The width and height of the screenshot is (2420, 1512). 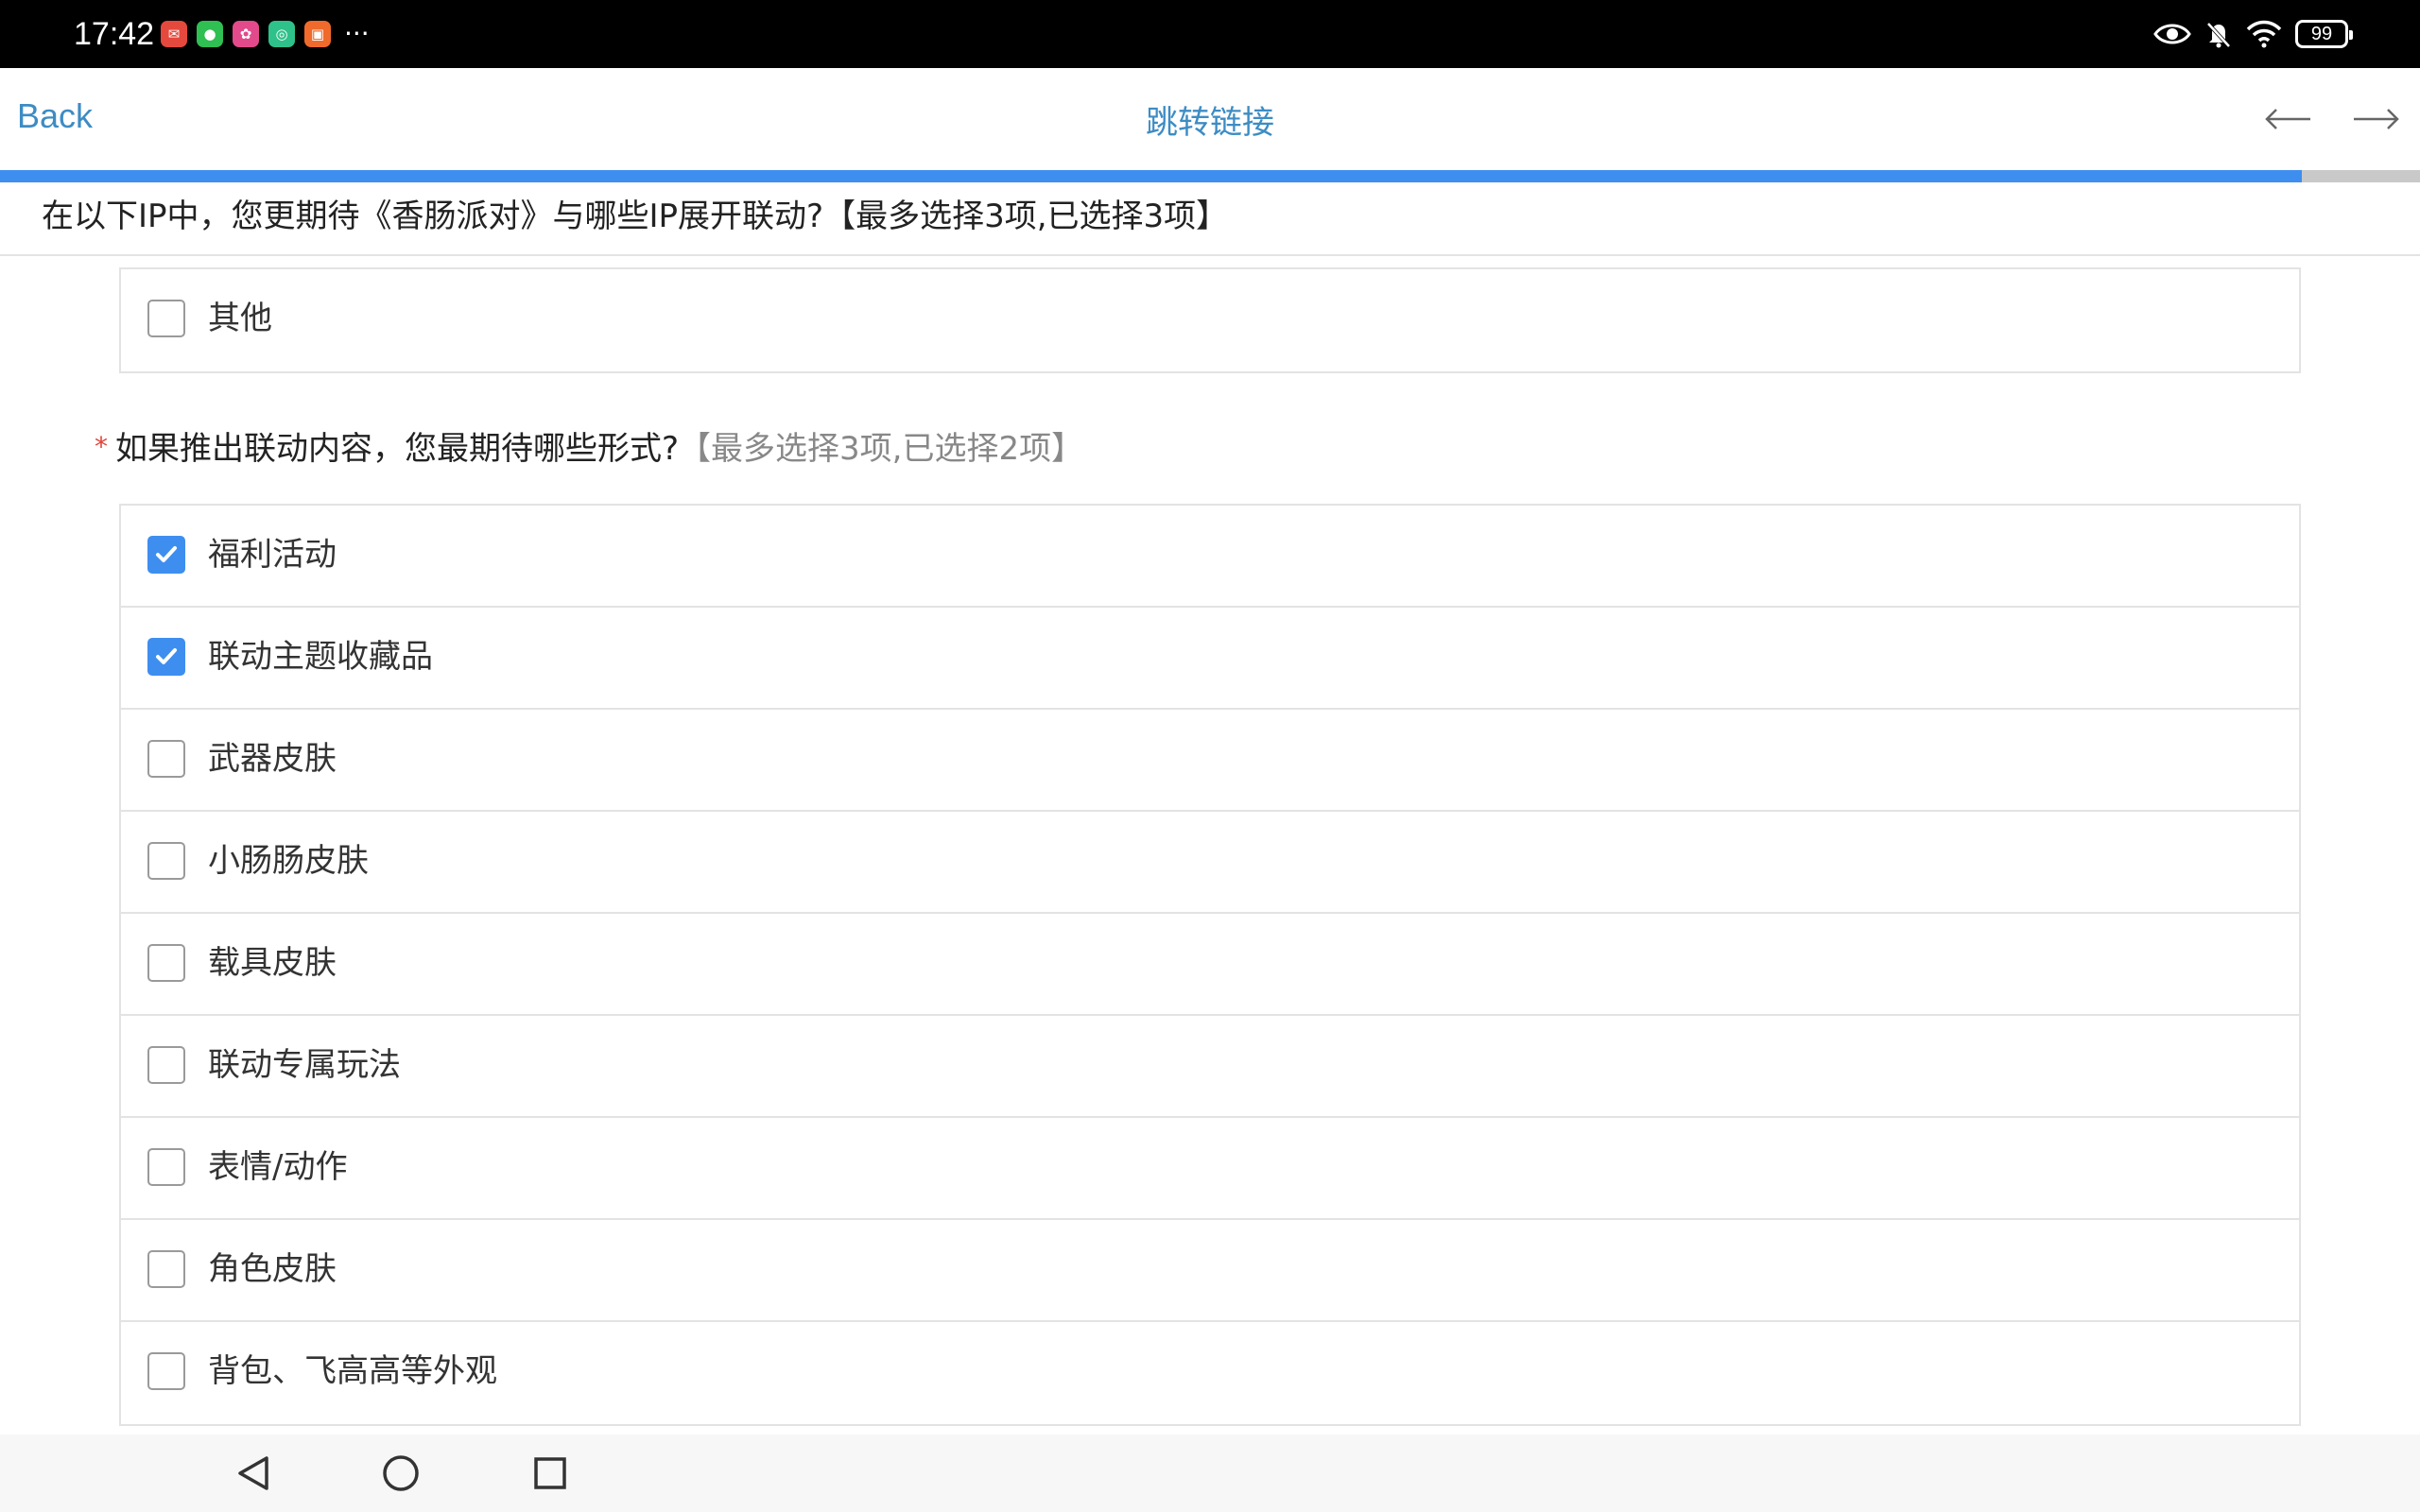 I want to click on arrow-right-icon, so click(x=2376, y=119).